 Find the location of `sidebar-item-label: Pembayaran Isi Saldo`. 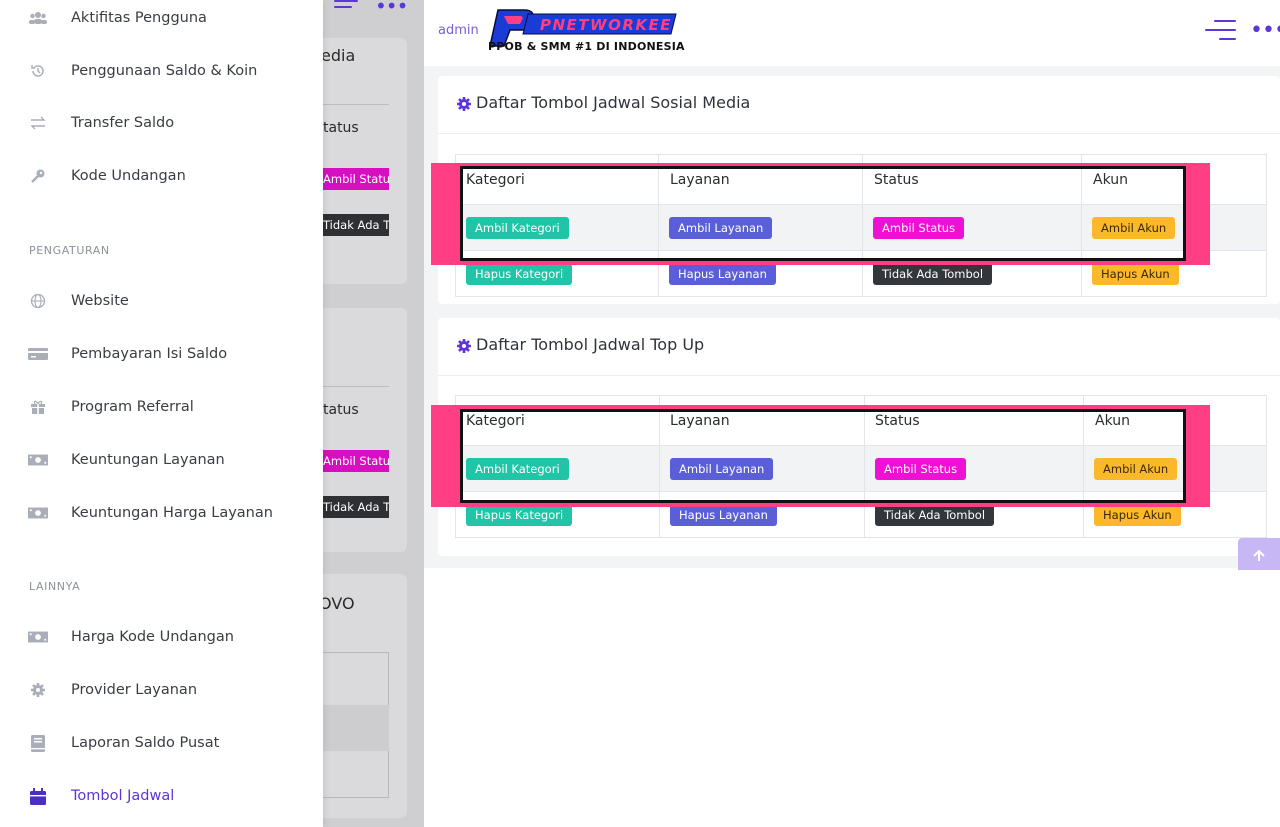

sidebar-item-label: Pembayaran Isi Saldo is located at coordinates (149, 354).